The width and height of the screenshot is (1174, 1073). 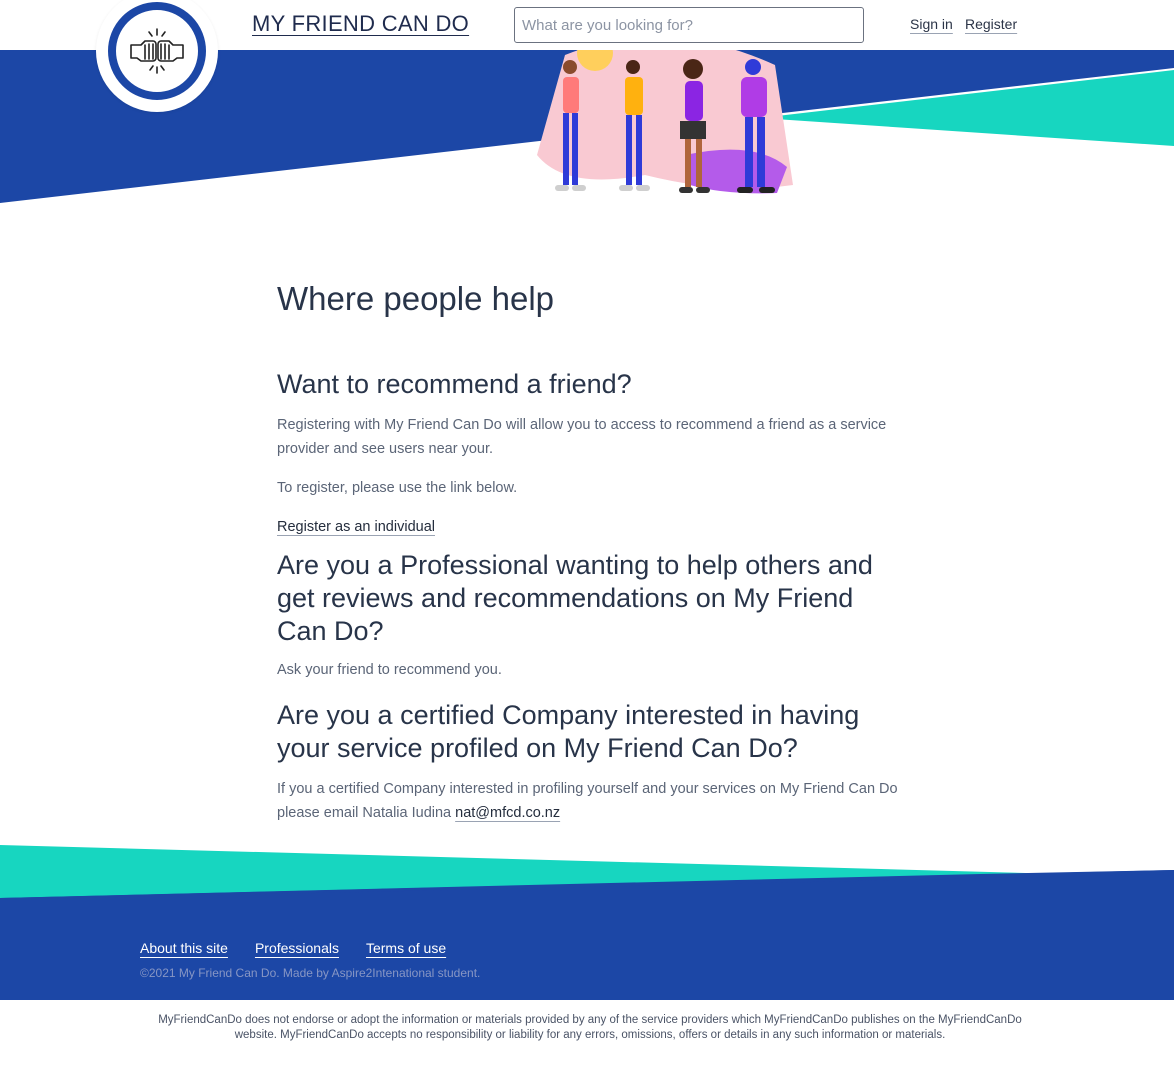 What do you see at coordinates (416, 298) in the screenshot?
I see `page-title: Where people help` at bounding box center [416, 298].